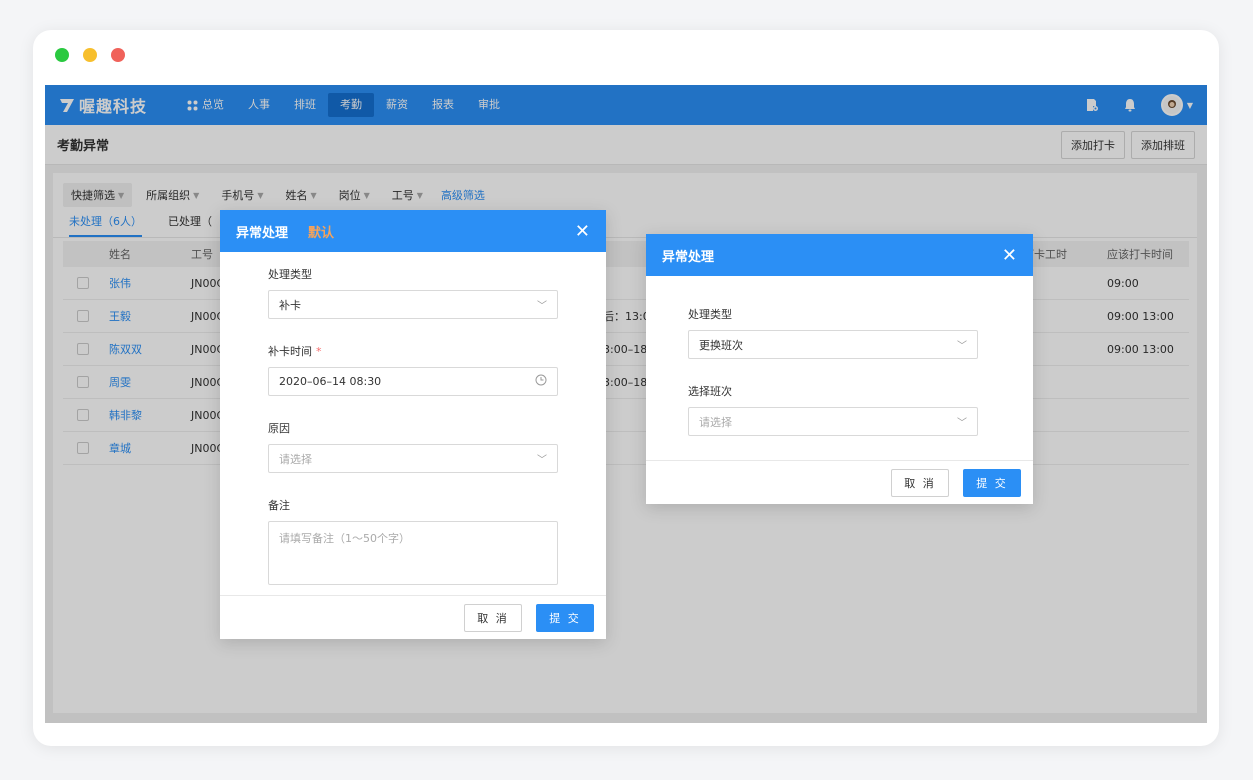  Describe the element at coordinates (721, 345) in the screenshot. I see `type-value: 更换班次` at that location.